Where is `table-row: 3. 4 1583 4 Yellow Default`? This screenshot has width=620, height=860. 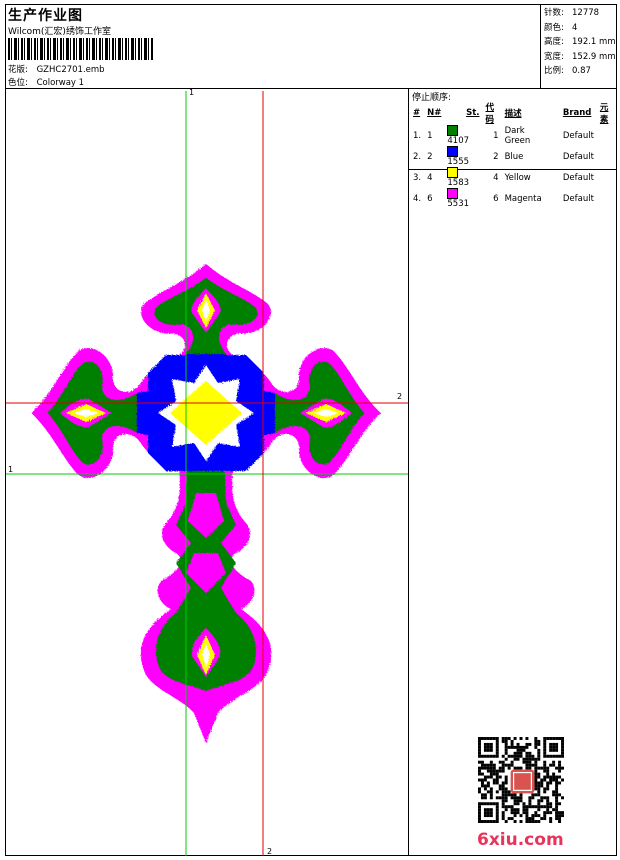 table-row: 3. 4 1583 4 Yellow Default is located at coordinates (513, 177).